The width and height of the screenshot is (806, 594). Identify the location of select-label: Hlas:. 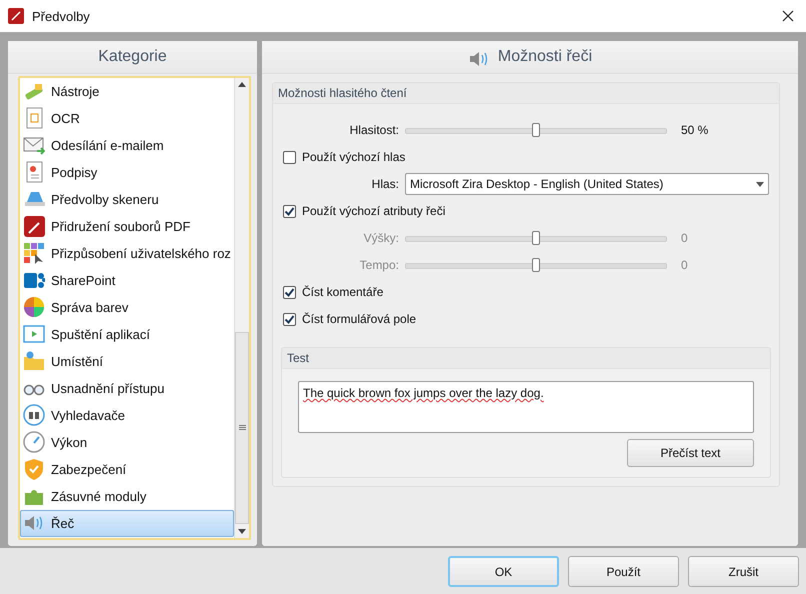
(384, 184).